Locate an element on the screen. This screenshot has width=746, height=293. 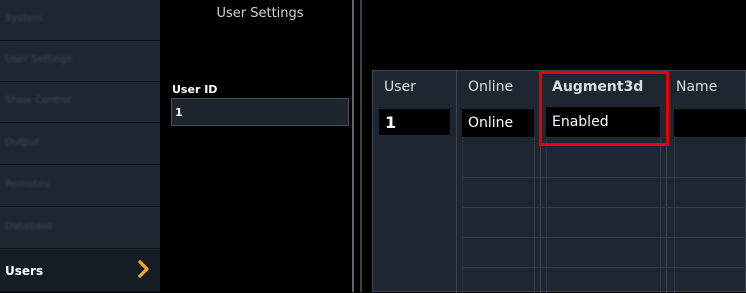
sidebar-item-label: Remotes is located at coordinates (27, 184).